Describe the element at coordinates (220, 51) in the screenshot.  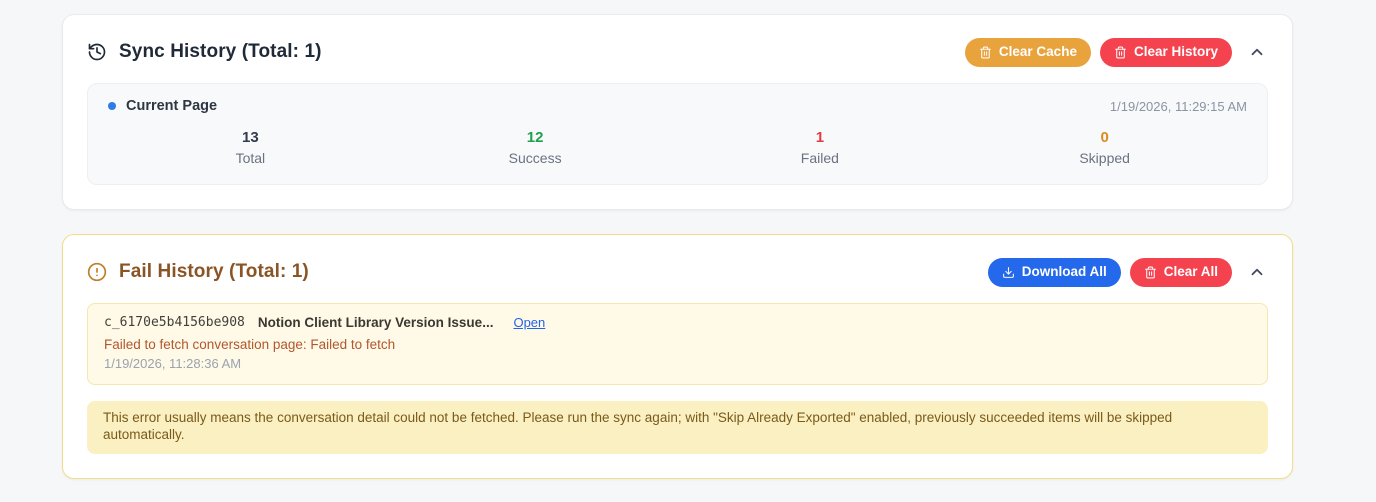
I see `sync-history-title: Sync History (Total: 1)` at that location.